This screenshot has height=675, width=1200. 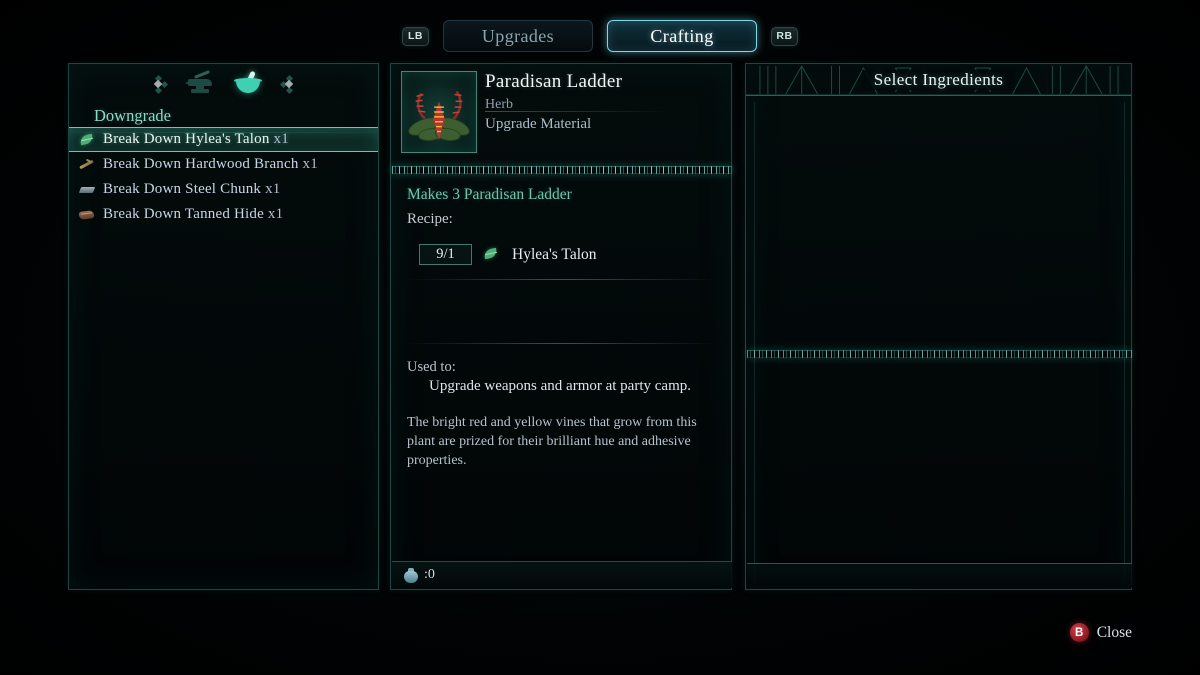 What do you see at coordinates (560, 386) in the screenshot?
I see `used-to-text: Upgrade weapons and armor at party camp.` at bounding box center [560, 386].